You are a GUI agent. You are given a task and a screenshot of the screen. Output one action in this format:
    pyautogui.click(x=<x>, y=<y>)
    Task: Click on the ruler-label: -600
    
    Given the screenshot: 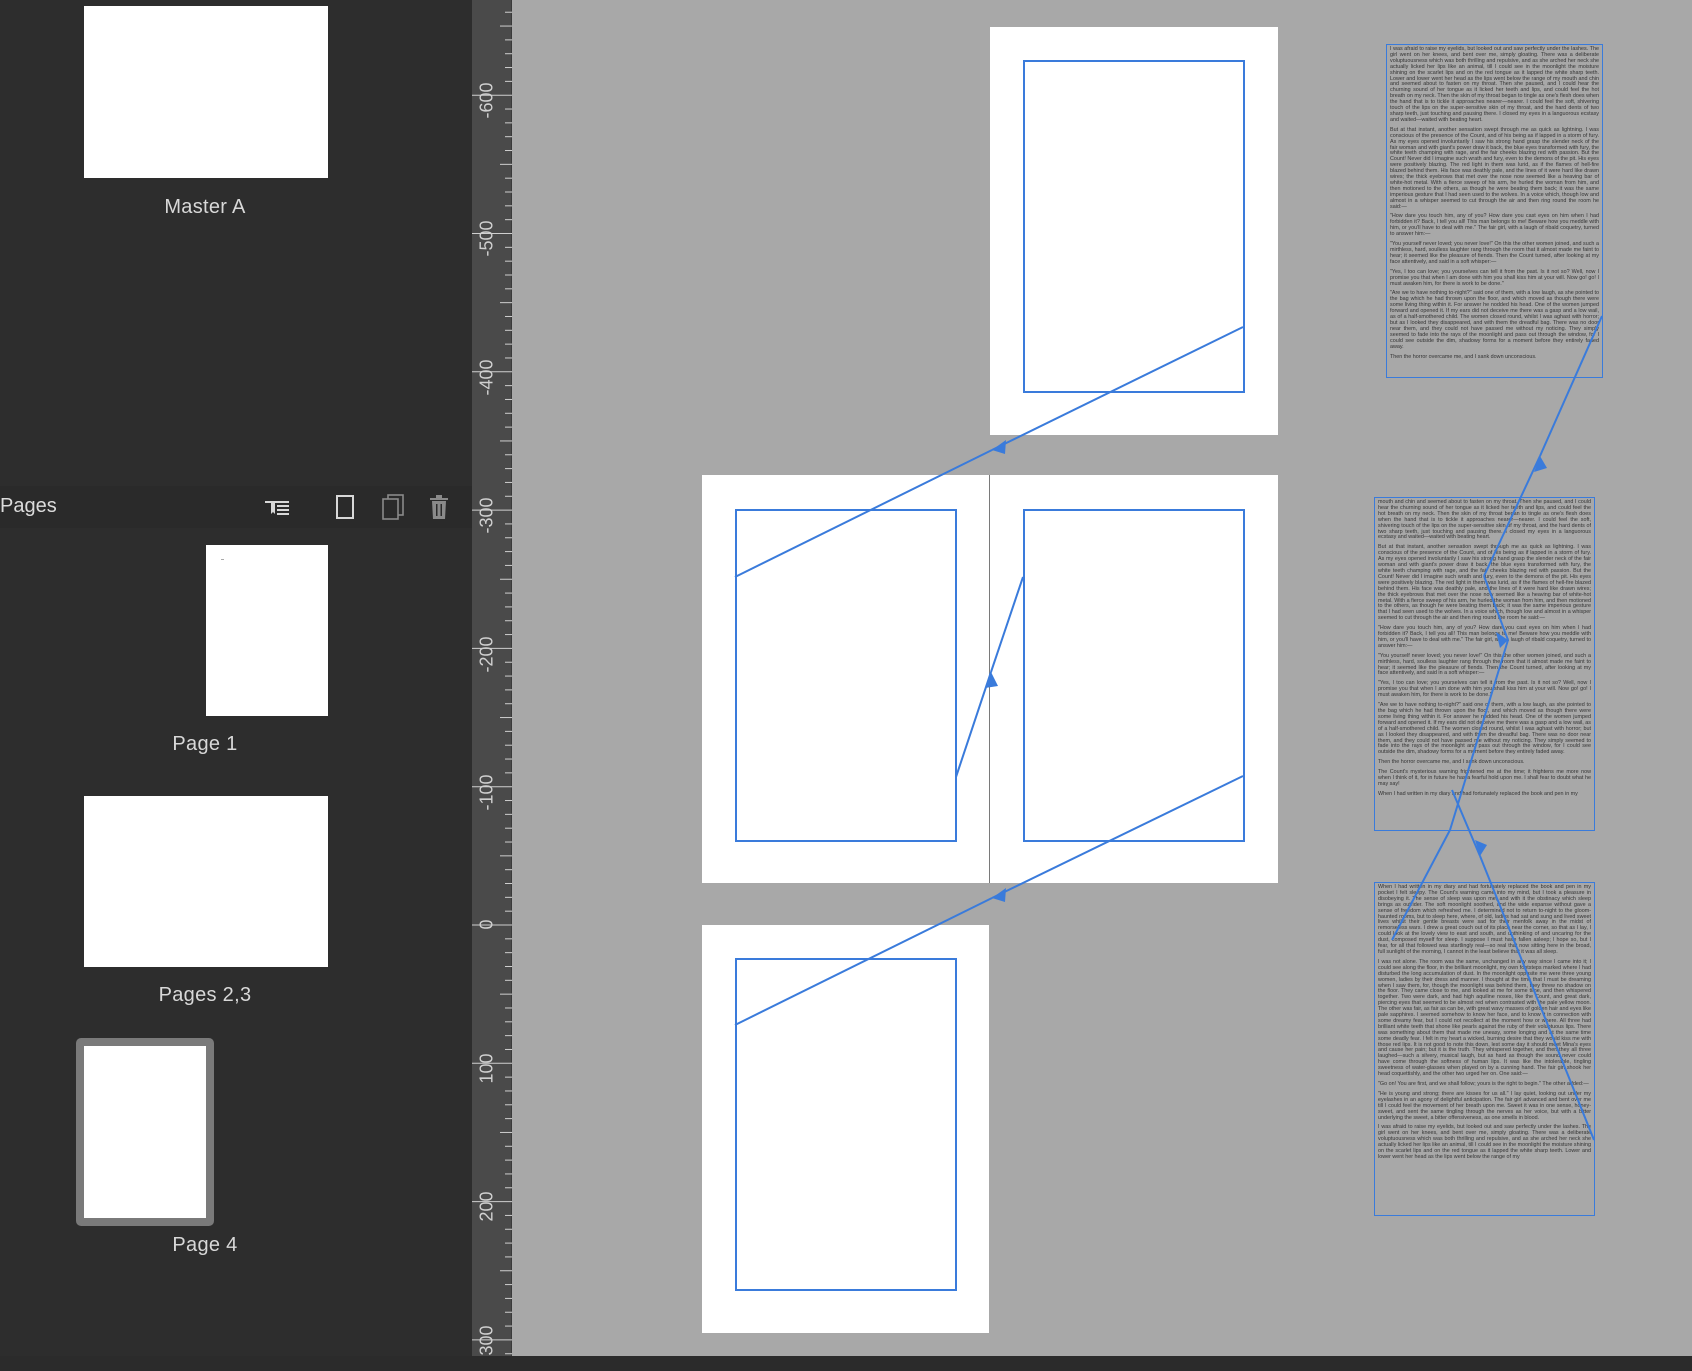 What is the action you would take?
    pyautogui.click(x=486, y=100)
    